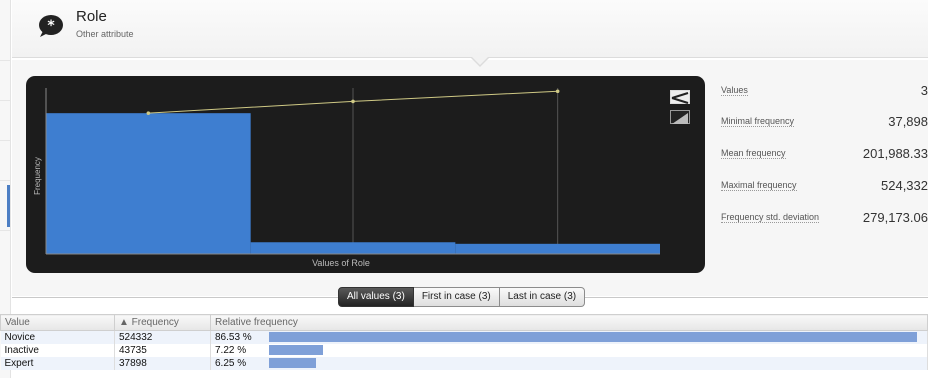 The image size is (928, 378). What do you see at coordinates (37, 176) in the screenshot?
I see `y-axis-label: Frequency` at bounding box center [37, 176].